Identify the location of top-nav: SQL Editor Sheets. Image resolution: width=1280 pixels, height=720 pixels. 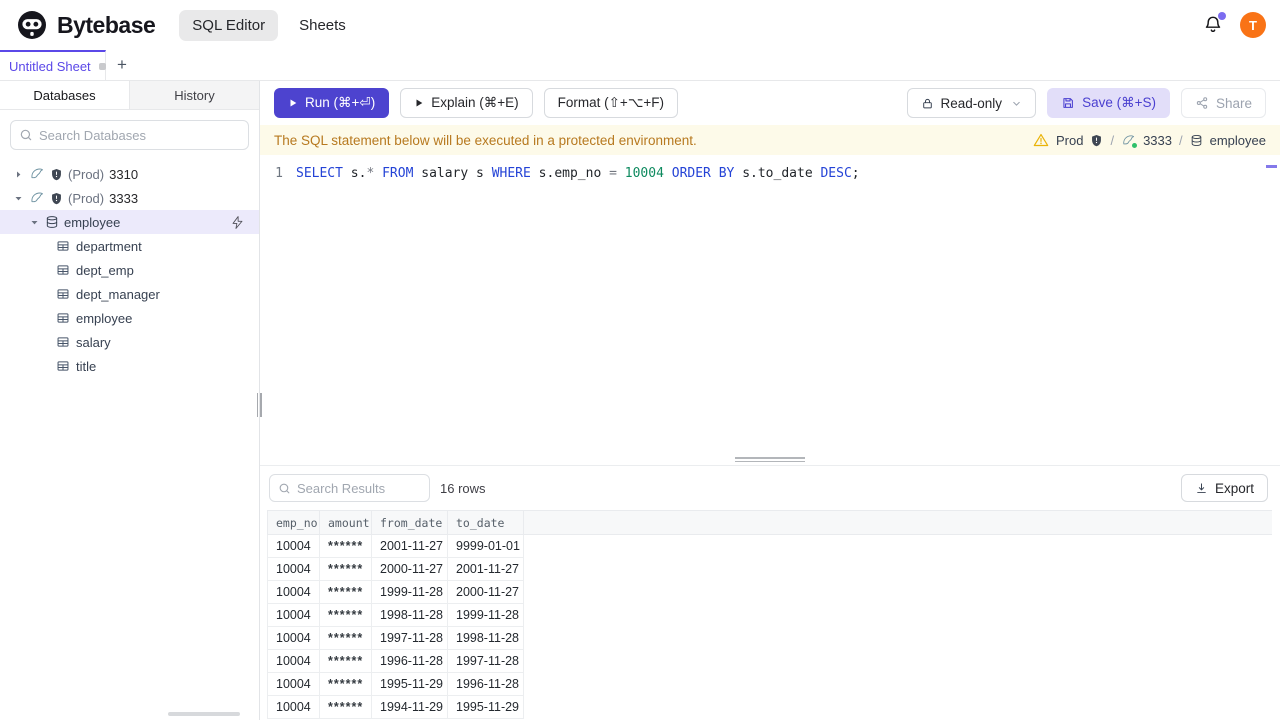
(269, 25).